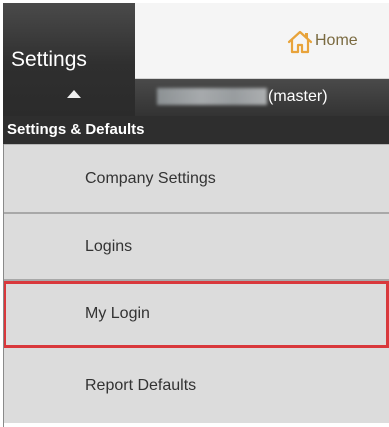 Image resolution: width=389 pixels, height=427 pixels. Describe the element at coordinates (109, 246) in the screenshot. I see `menu-item-label: Logins` at that location.